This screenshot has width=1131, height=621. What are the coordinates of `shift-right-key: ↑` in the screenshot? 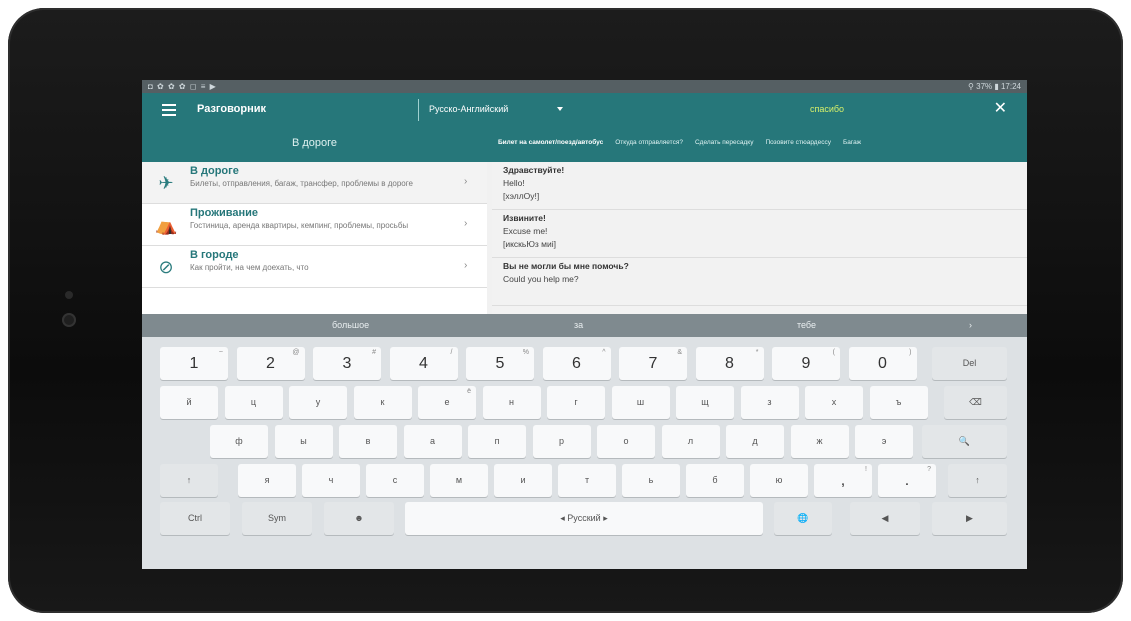 It's located at (977, 480).